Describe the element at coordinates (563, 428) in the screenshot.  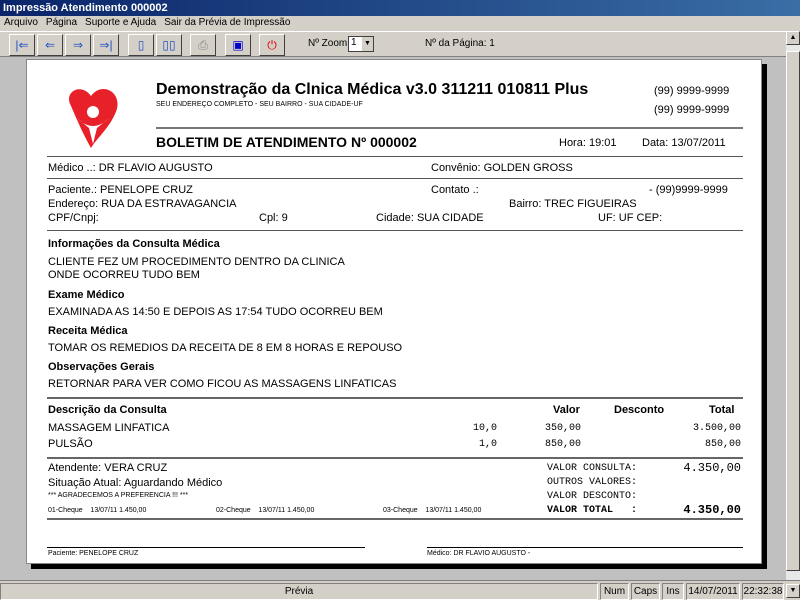
I see `table-row-valor: 350,00` at that location.